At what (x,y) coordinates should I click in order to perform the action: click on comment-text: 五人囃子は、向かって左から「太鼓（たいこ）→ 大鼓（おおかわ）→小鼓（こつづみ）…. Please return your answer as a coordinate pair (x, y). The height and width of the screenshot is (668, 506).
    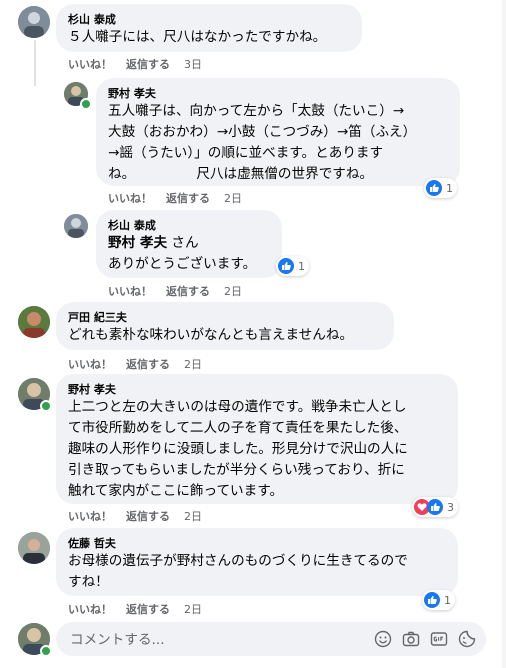
    Looking at the image, I should click on (262, 142).